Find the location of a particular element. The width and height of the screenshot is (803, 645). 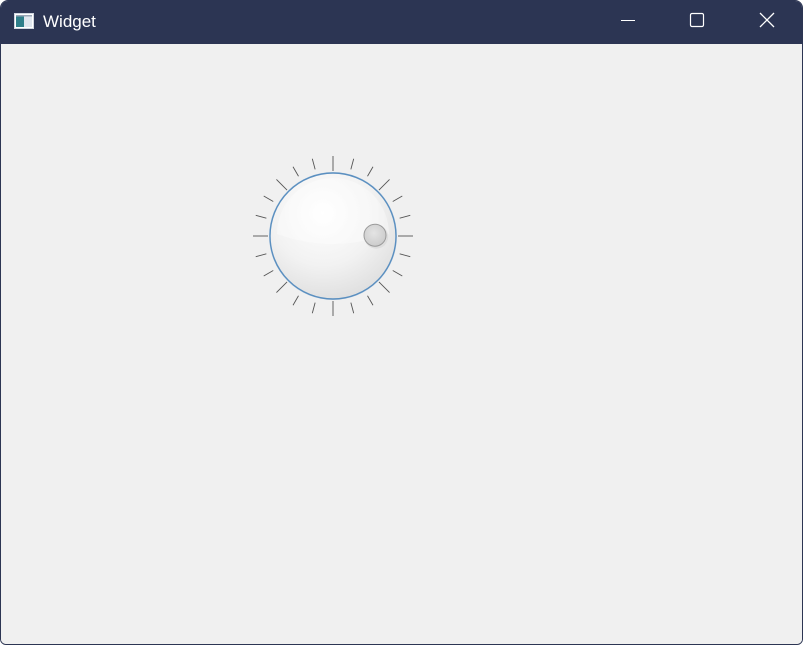

minimize-icon is located at coordinates (628, 22).